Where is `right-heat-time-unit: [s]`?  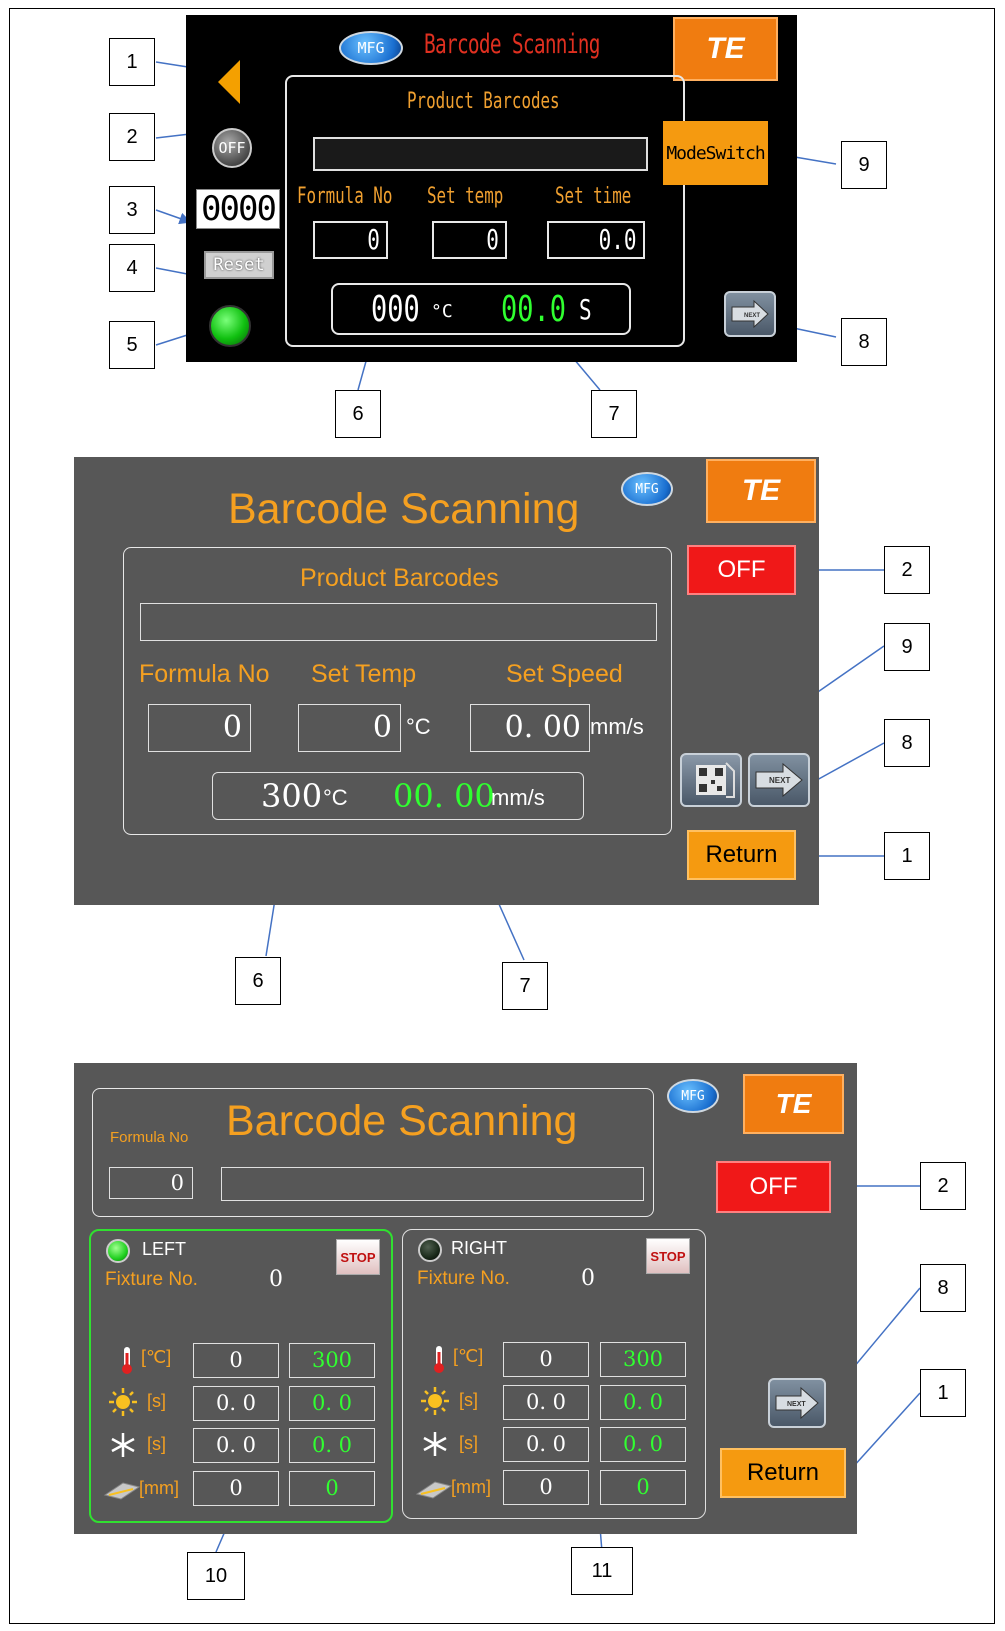 right-heat-time-unit: [s] is located at coordinates (469, 1400).